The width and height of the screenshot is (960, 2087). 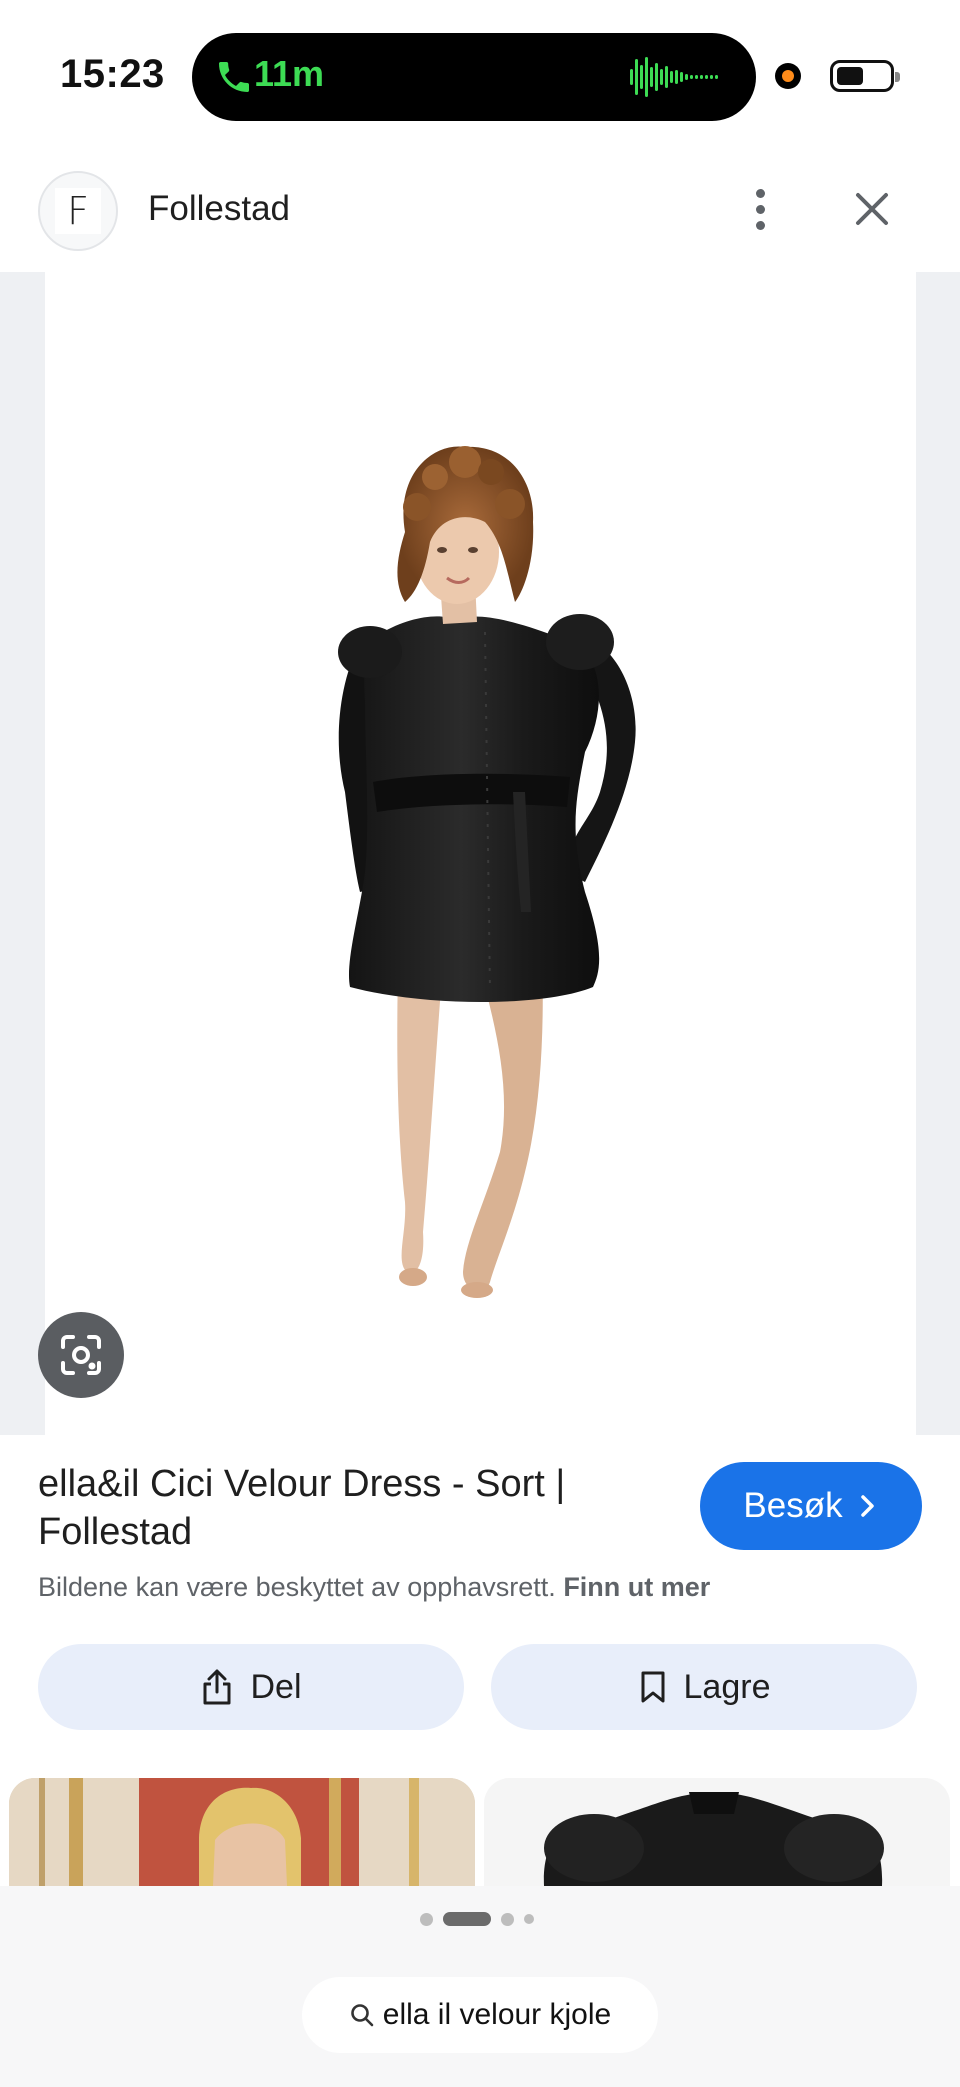 I want to click on close-icon, so click(x=872, y=209).